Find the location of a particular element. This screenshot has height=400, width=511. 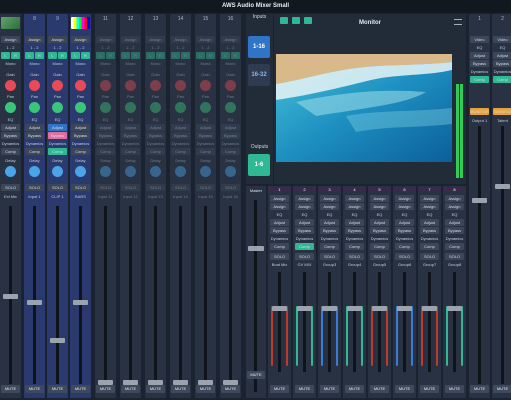

bank-16-32-button: 16-32 is located at coordinates (259, 75).